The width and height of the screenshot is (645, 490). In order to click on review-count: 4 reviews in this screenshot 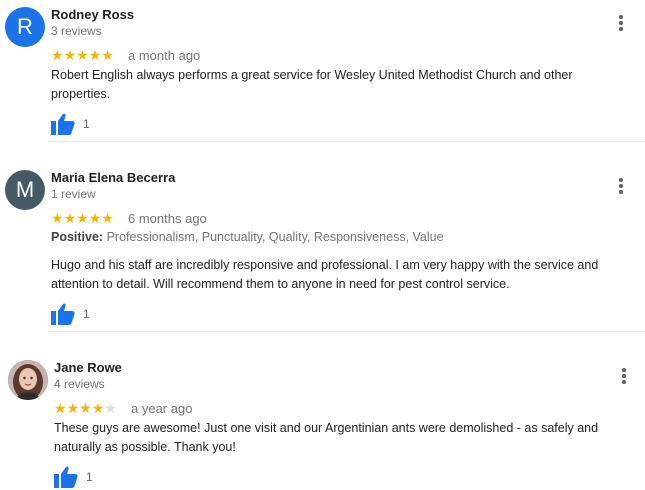, I will do `click(79, 384)`.